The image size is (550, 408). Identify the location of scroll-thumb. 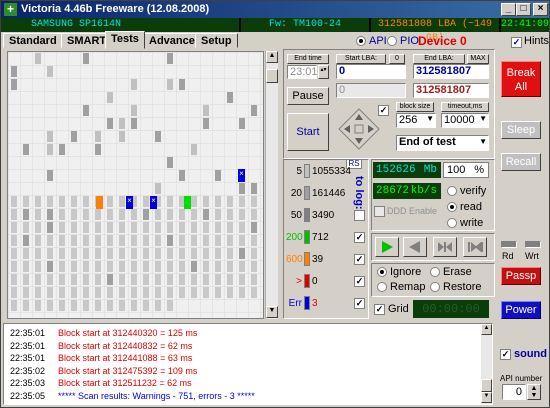
(272, 76).